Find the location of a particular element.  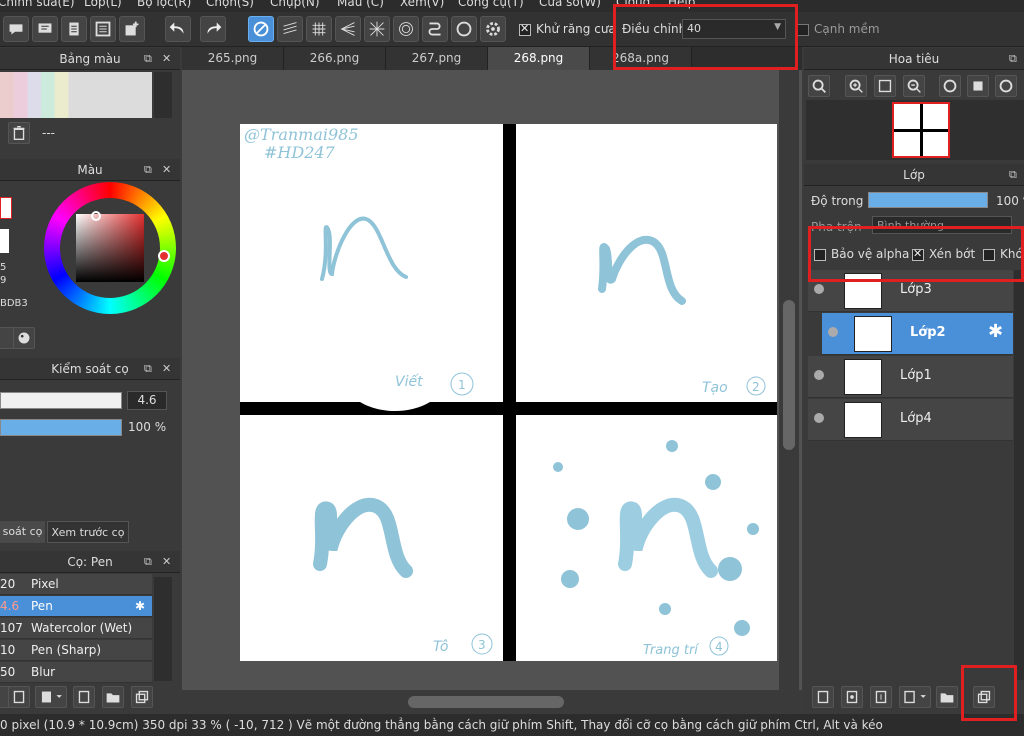

duplicate-layer-icon is located at coordinates (984, 697).